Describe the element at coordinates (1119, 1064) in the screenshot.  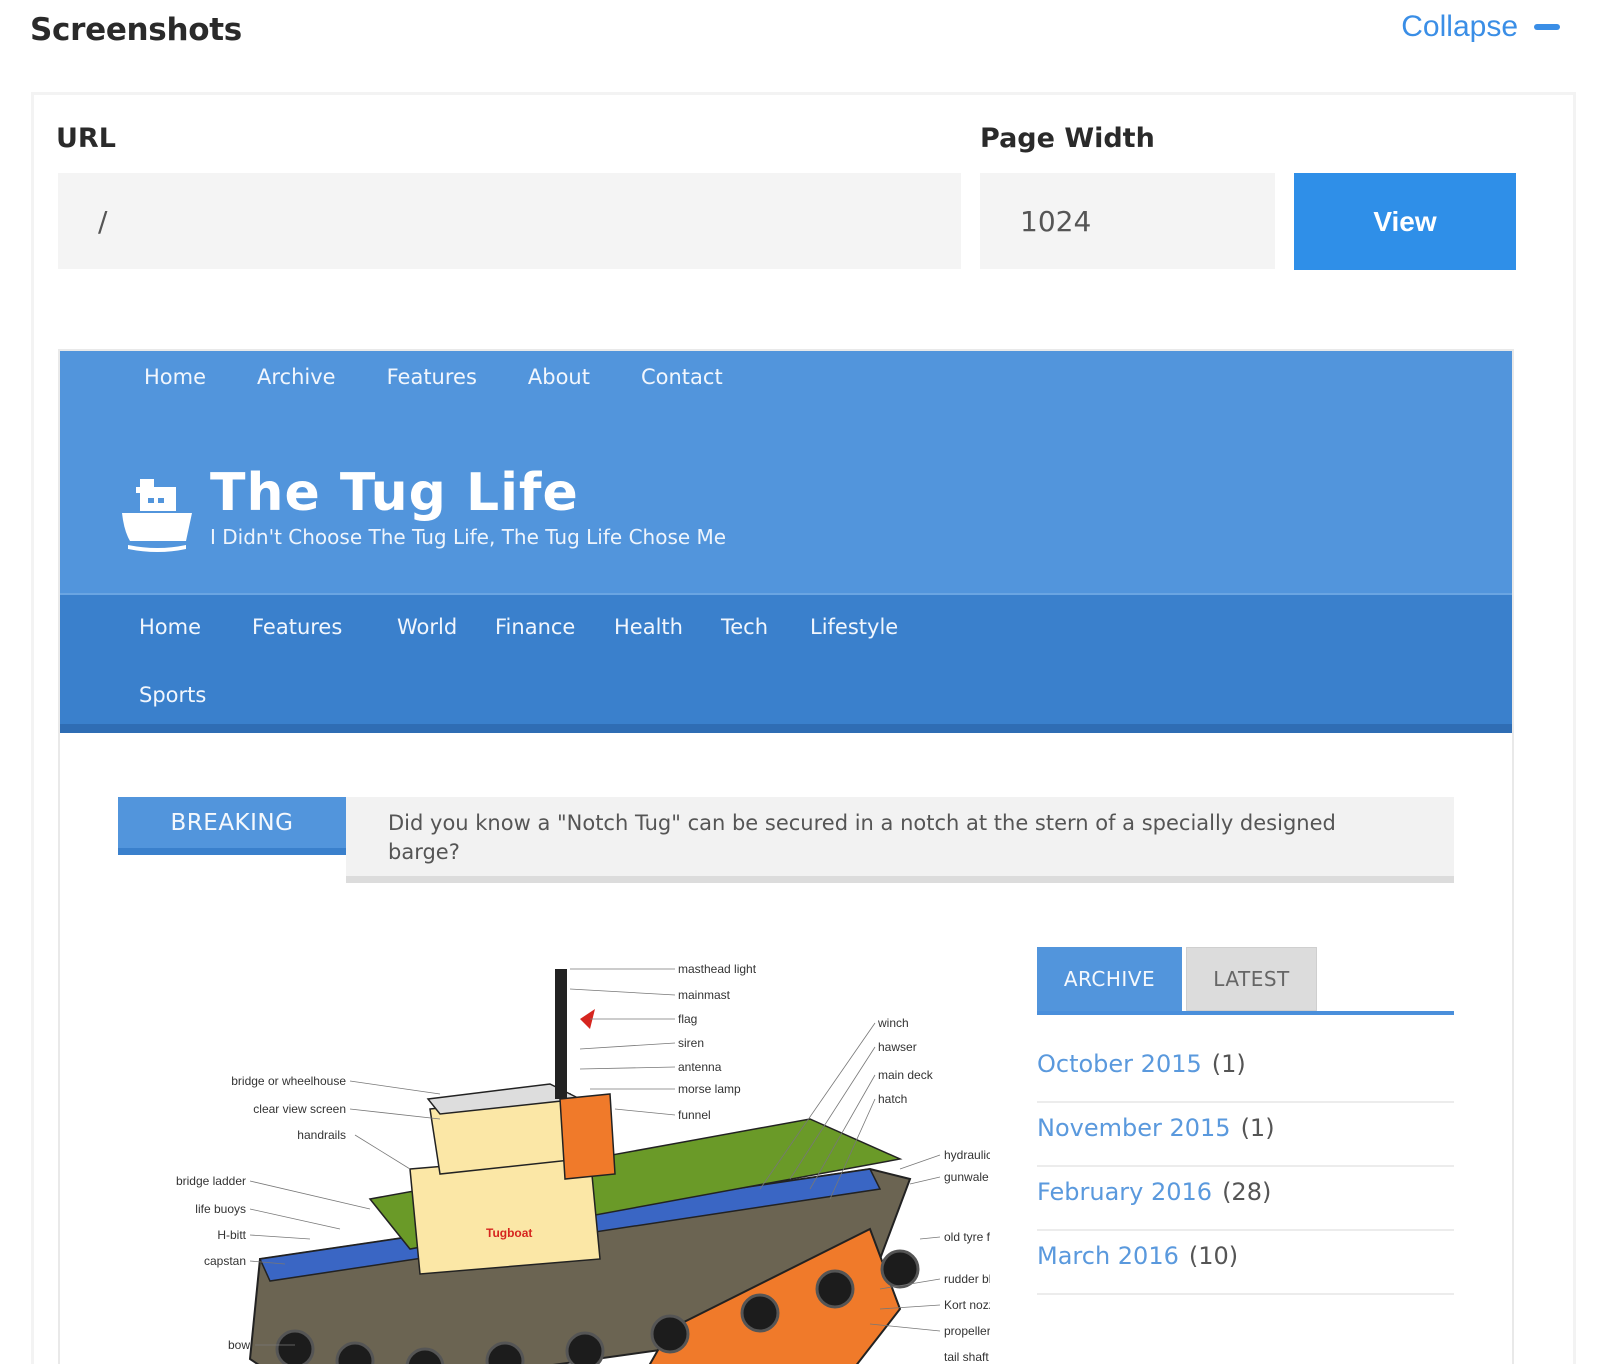
I see `archive-link: October 2015` at that location.